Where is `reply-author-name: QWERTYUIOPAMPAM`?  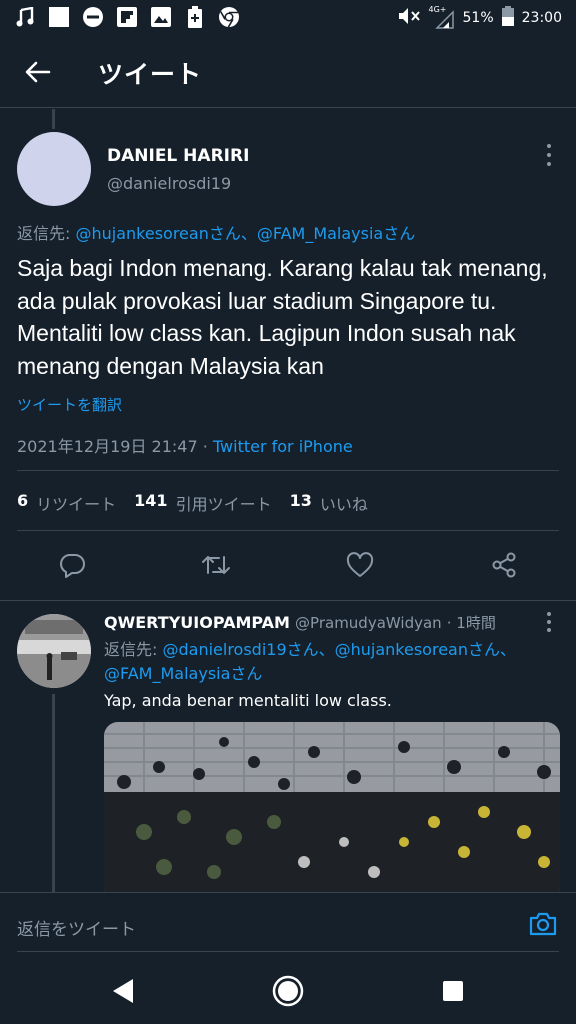
reply-author-name: QWERTYUIOPAMPAM is located at coordinates (197, 622).